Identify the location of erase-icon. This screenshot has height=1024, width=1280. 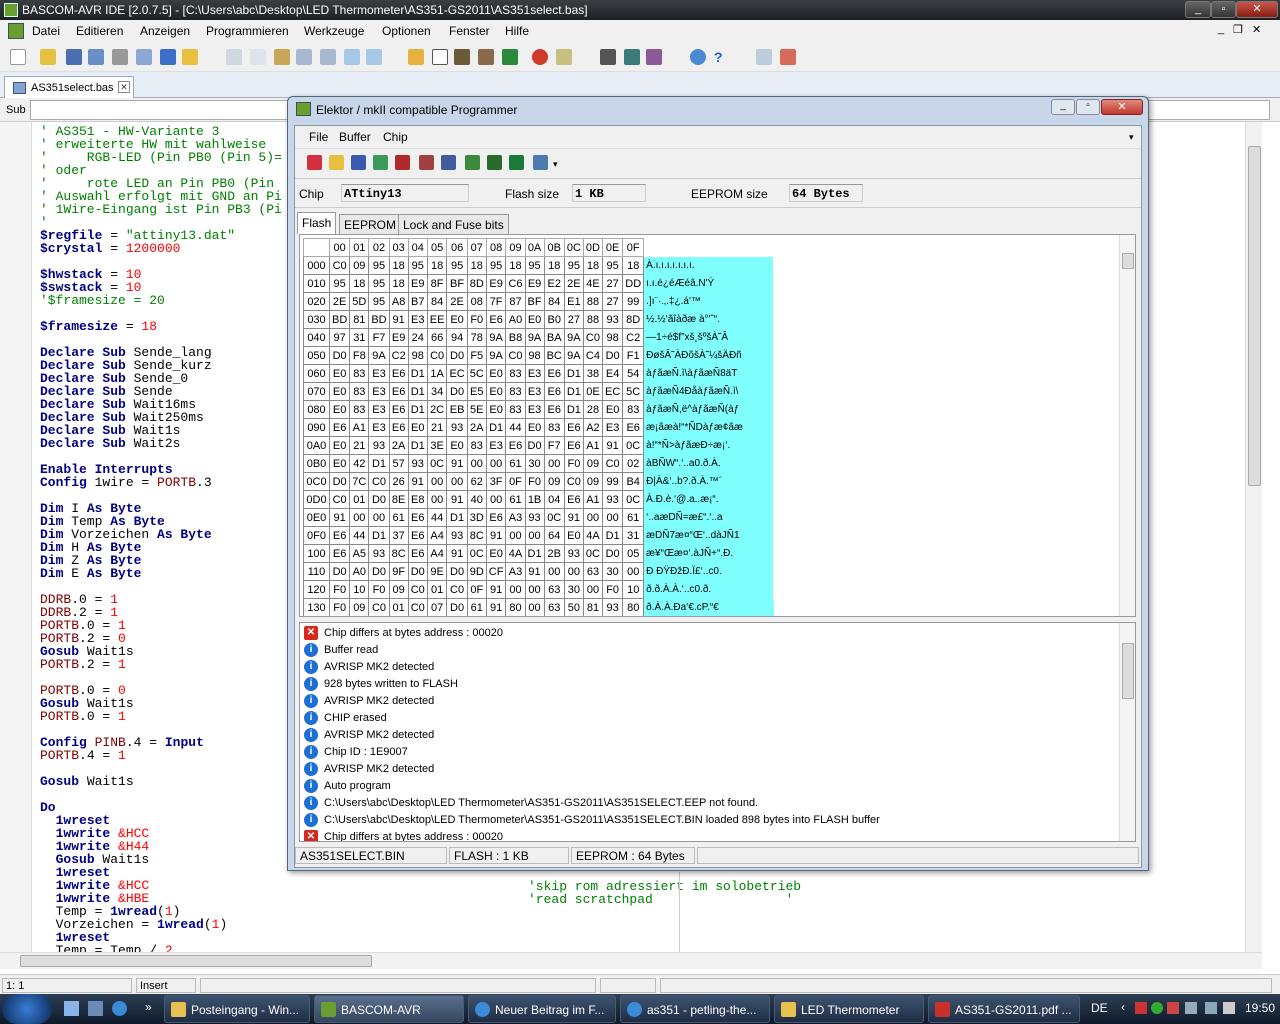
(314, 162).